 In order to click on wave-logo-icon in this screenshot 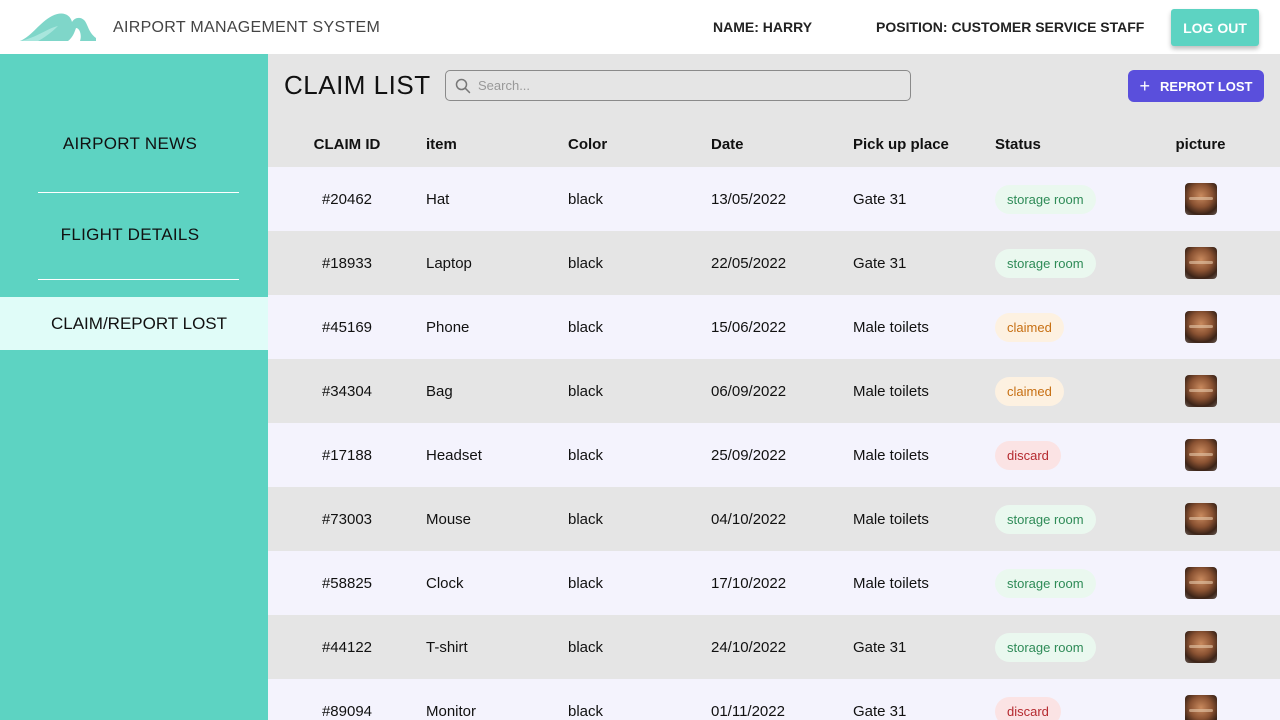, I will do `click(58, 27)`.